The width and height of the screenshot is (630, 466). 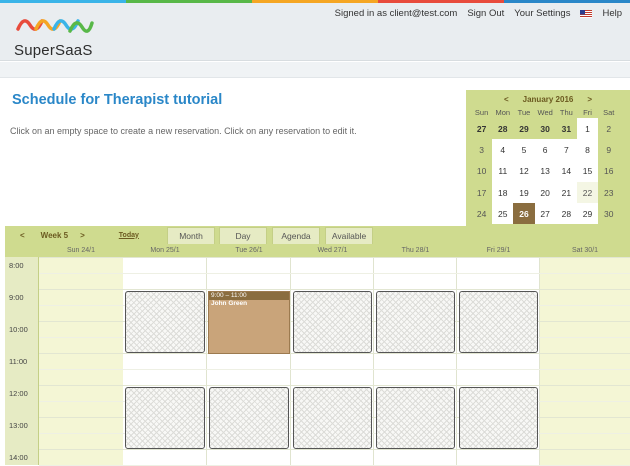 I want to click on available-slot-wed-morning, so click(x=332, y=322).